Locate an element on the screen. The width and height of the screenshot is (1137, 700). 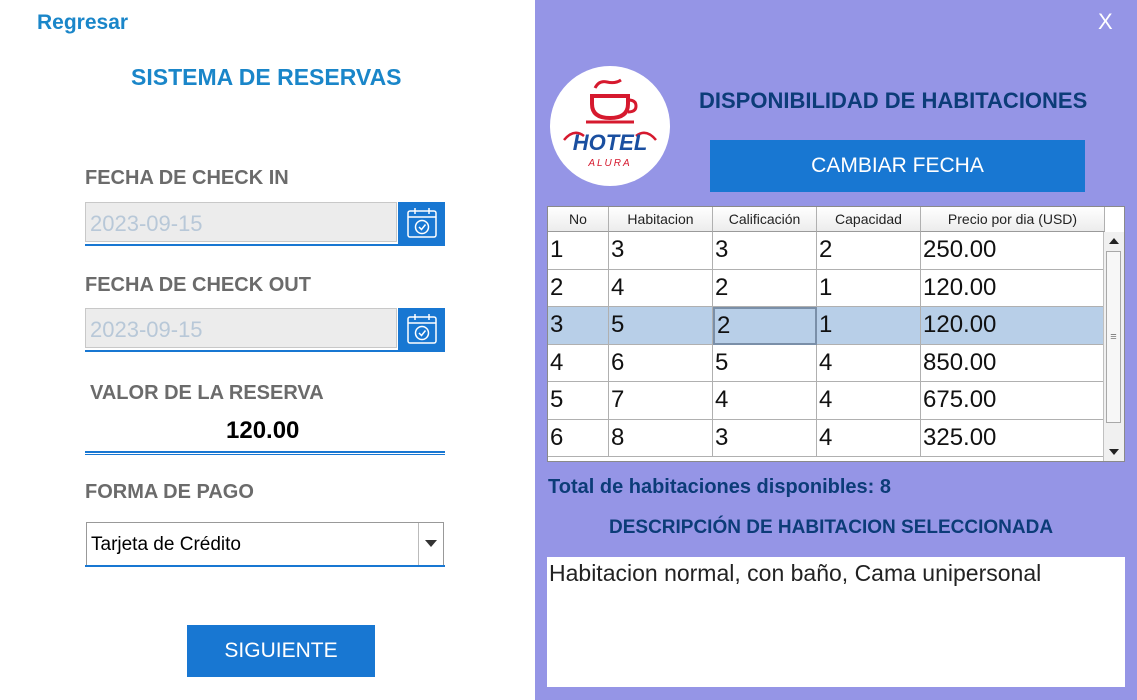
scroll-down-icon is located at coordinates (1114, 452).